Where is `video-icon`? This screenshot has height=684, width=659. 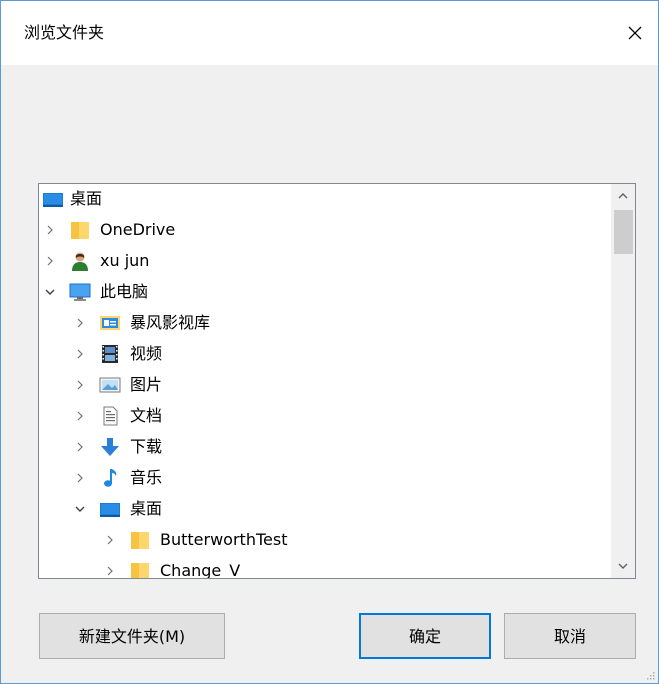 video-icon is located at coordinates (110, 354).